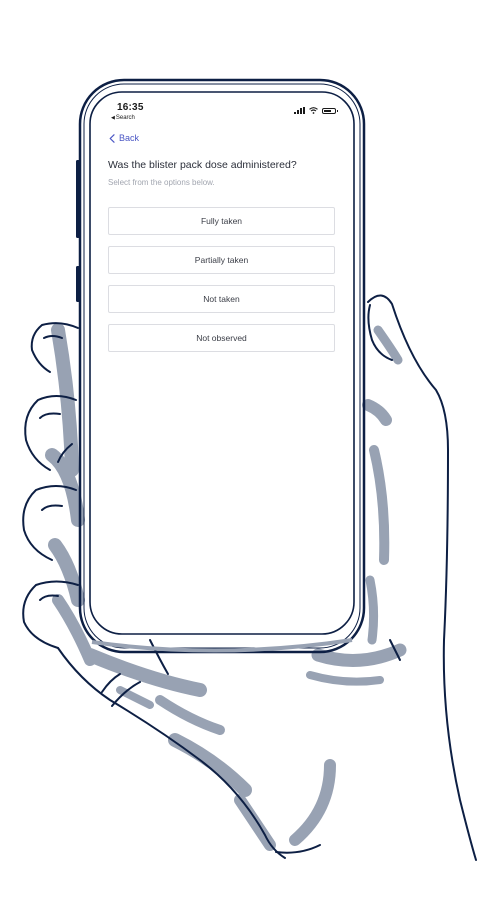 The width and height of the screenshot is (478, 897). Describe the element at coordinates (221, 221) in the screenshot. I see `option-fully-taken-button: Fully taken` at that location.